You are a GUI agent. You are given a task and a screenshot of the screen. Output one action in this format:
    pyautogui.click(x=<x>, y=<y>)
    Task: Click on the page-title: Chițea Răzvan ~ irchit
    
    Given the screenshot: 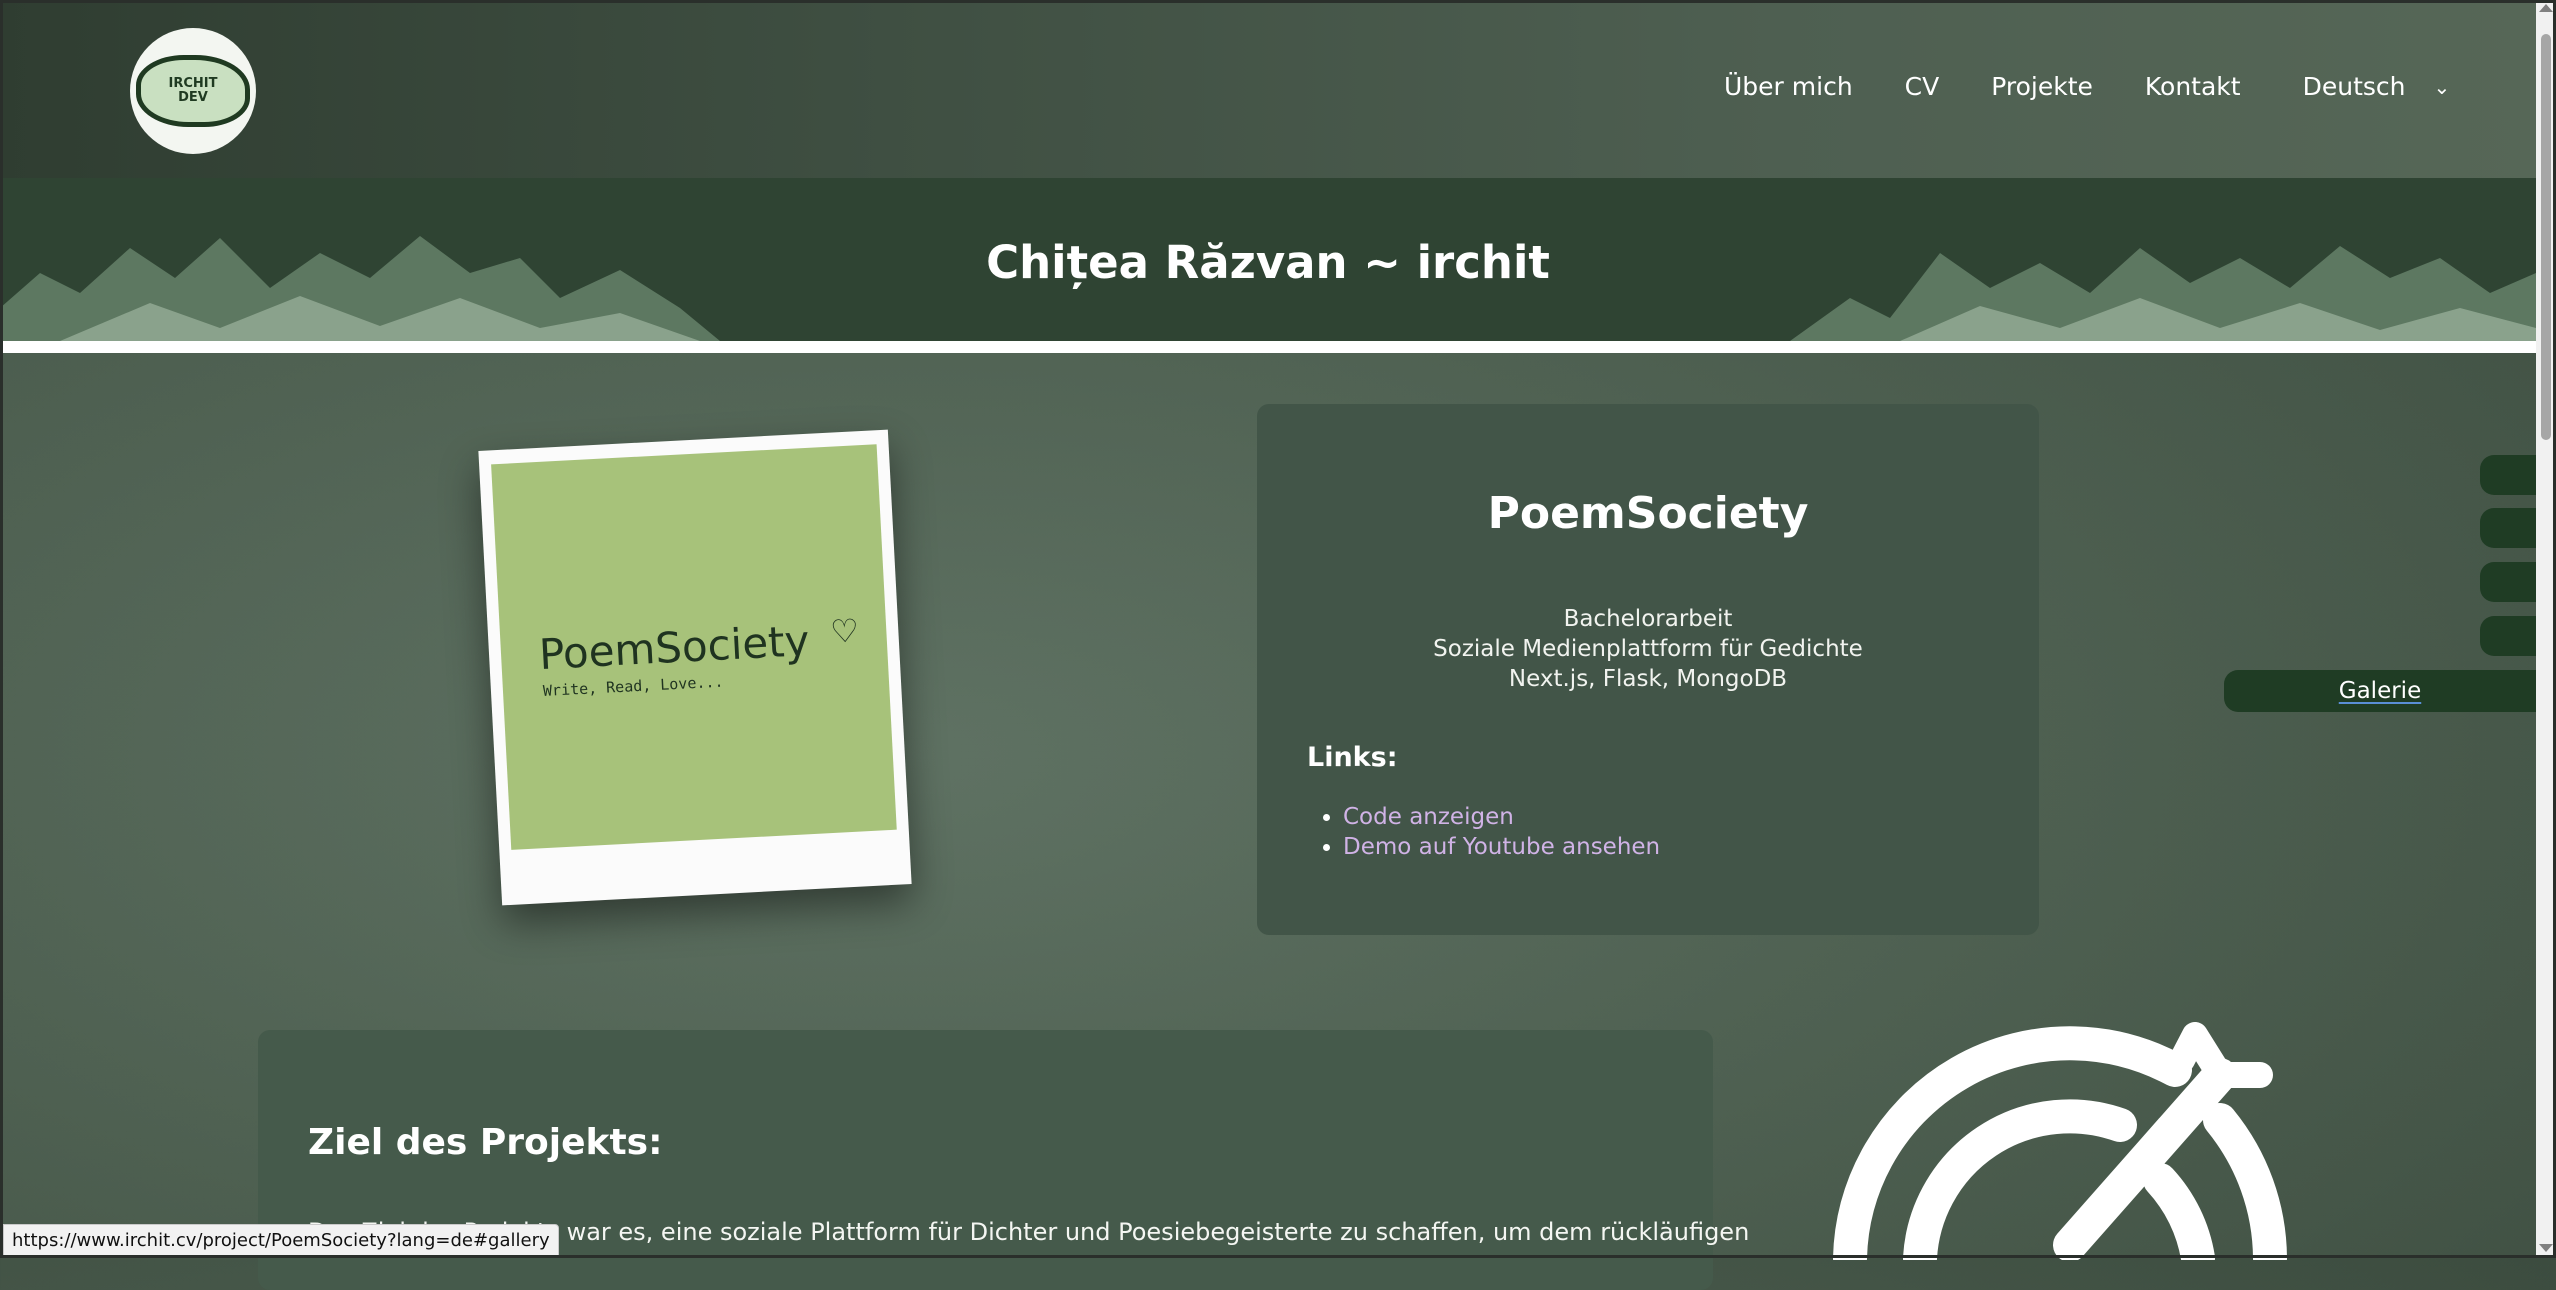 What is the action you would take?
    pyautogui.click(x=1268, y=262)
    